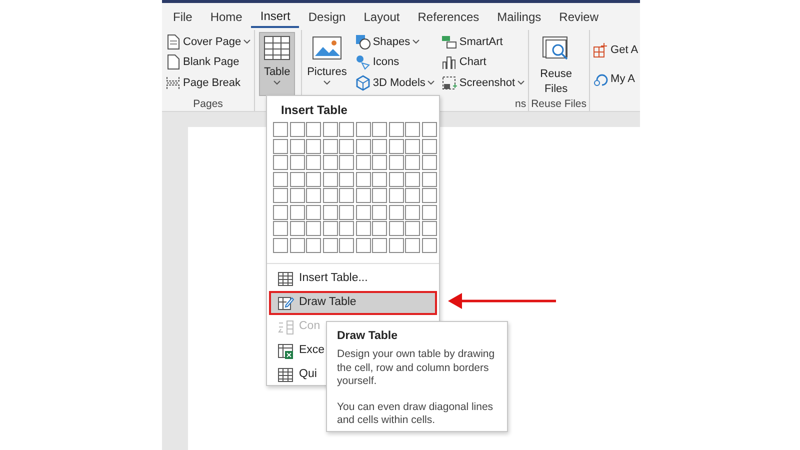 The height and width of the screenshot is (450, 800). What do you see at coordinates (314, 110) in the screenshot?
I see `menu-title: Insert Table` at bounding box center [314, 110].